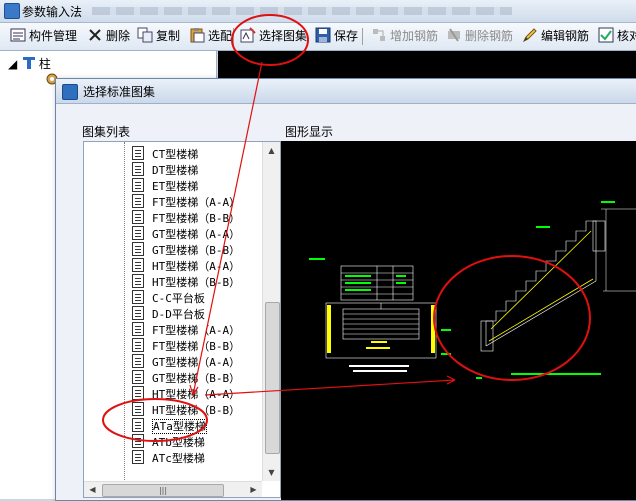 The image size is (636, 501). Describe the element at coordinates (323, 35) in the screenshot. I see `save-icon` at that location.